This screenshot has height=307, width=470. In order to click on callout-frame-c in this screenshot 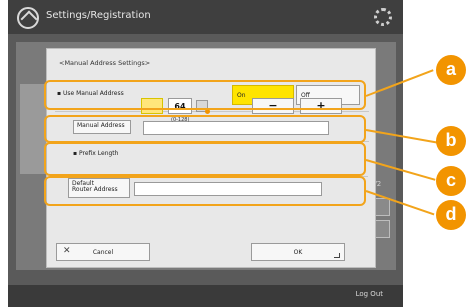, I will do `click(205, 159)`.